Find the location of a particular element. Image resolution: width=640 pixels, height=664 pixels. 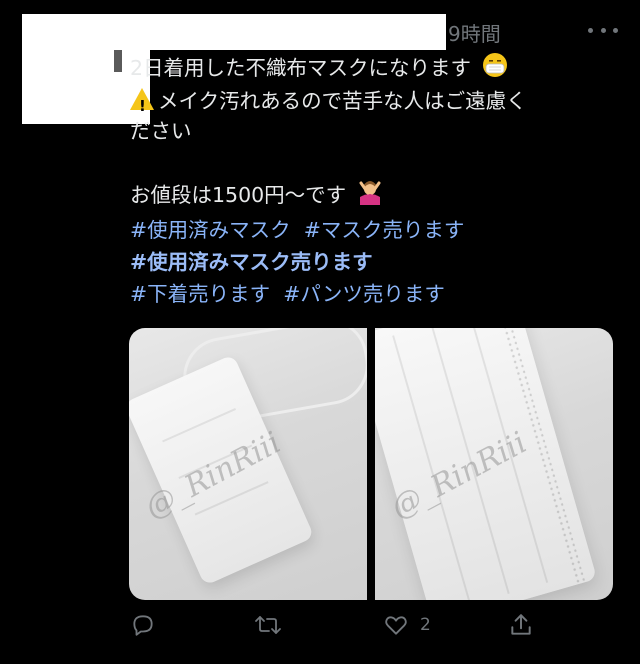

hashtag-mask-for-sale: #マスク売ります is located at coordinates (384, 230).